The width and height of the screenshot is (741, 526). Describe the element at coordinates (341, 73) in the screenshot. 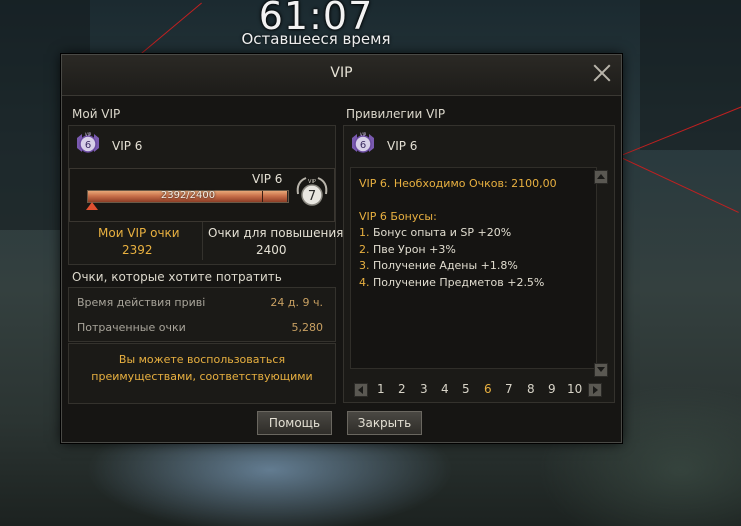

I see `window-title: VIP` at that location.